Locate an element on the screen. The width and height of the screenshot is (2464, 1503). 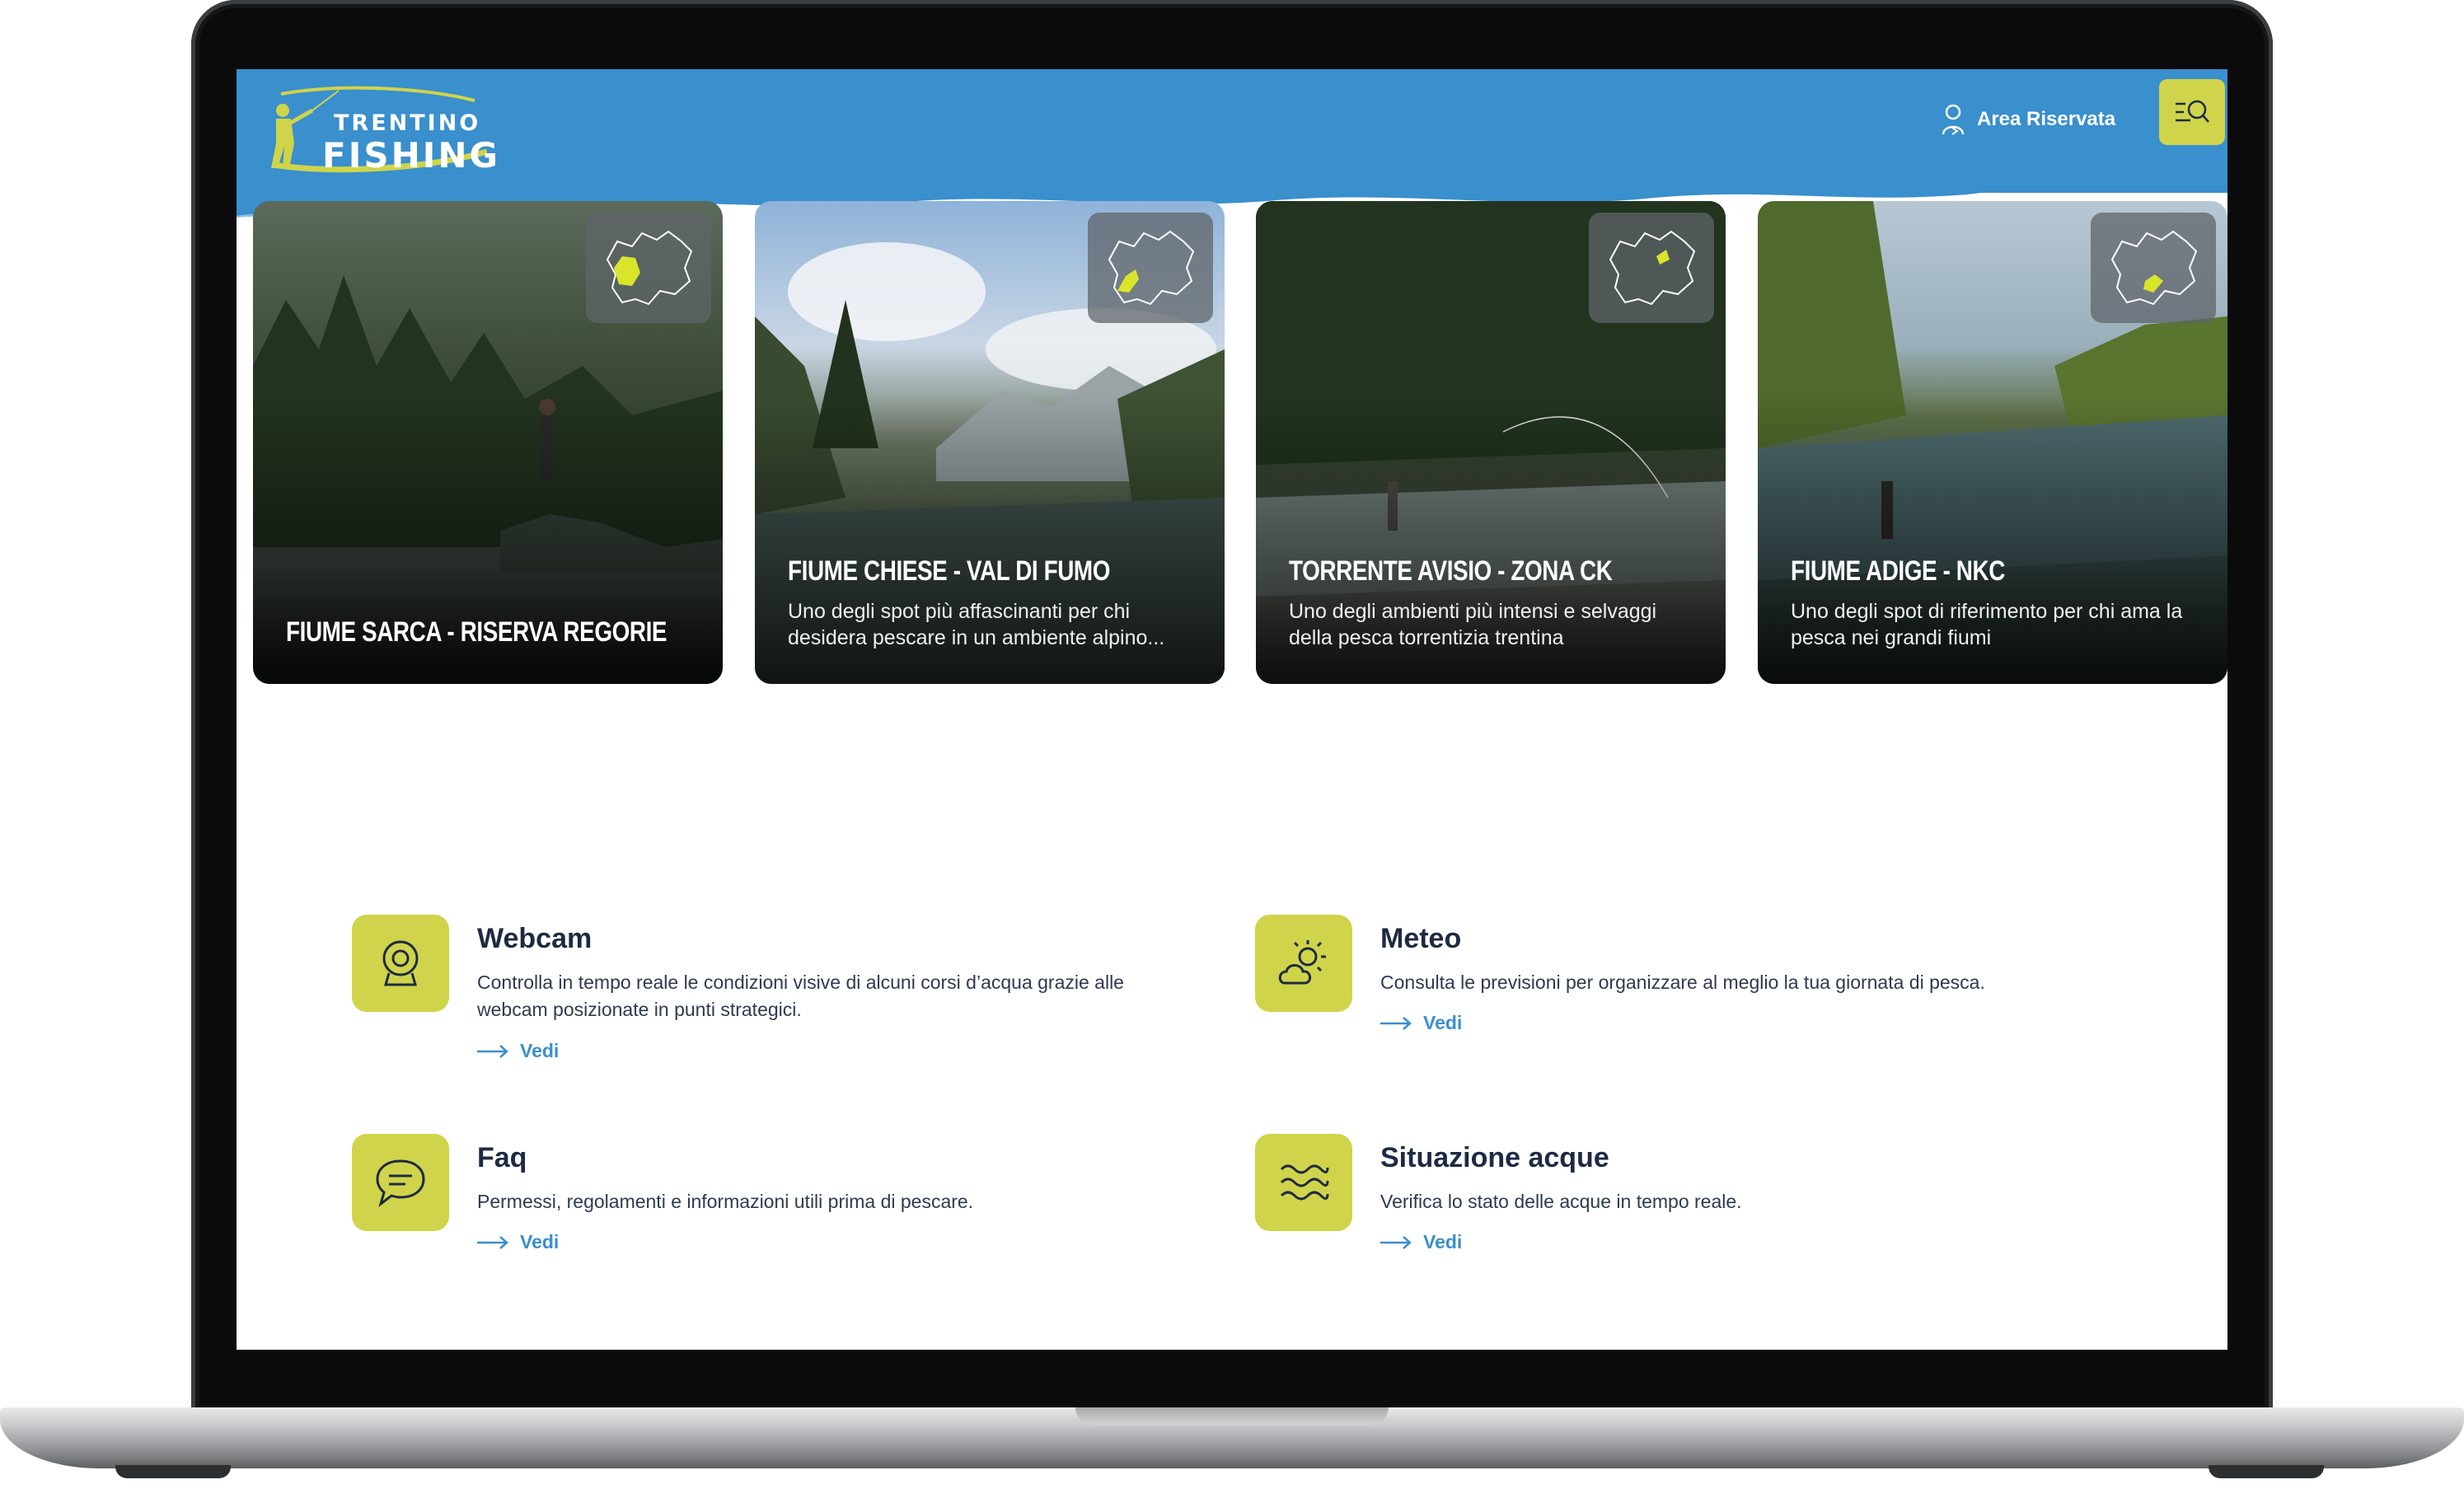
card-title: FIUME CHIESE - VAL DI FUMO is located at coordinates (950, 571).